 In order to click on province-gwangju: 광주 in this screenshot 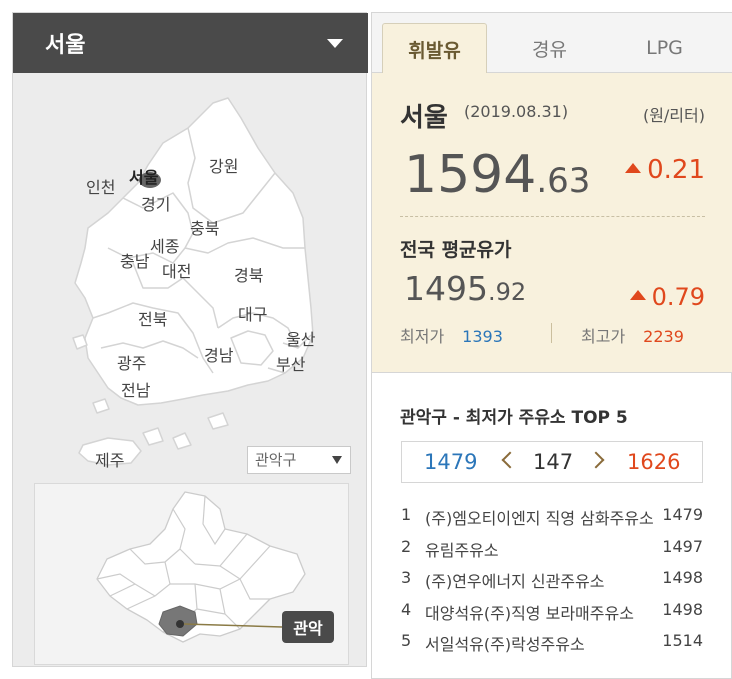, I will do `click(131, 362)`.